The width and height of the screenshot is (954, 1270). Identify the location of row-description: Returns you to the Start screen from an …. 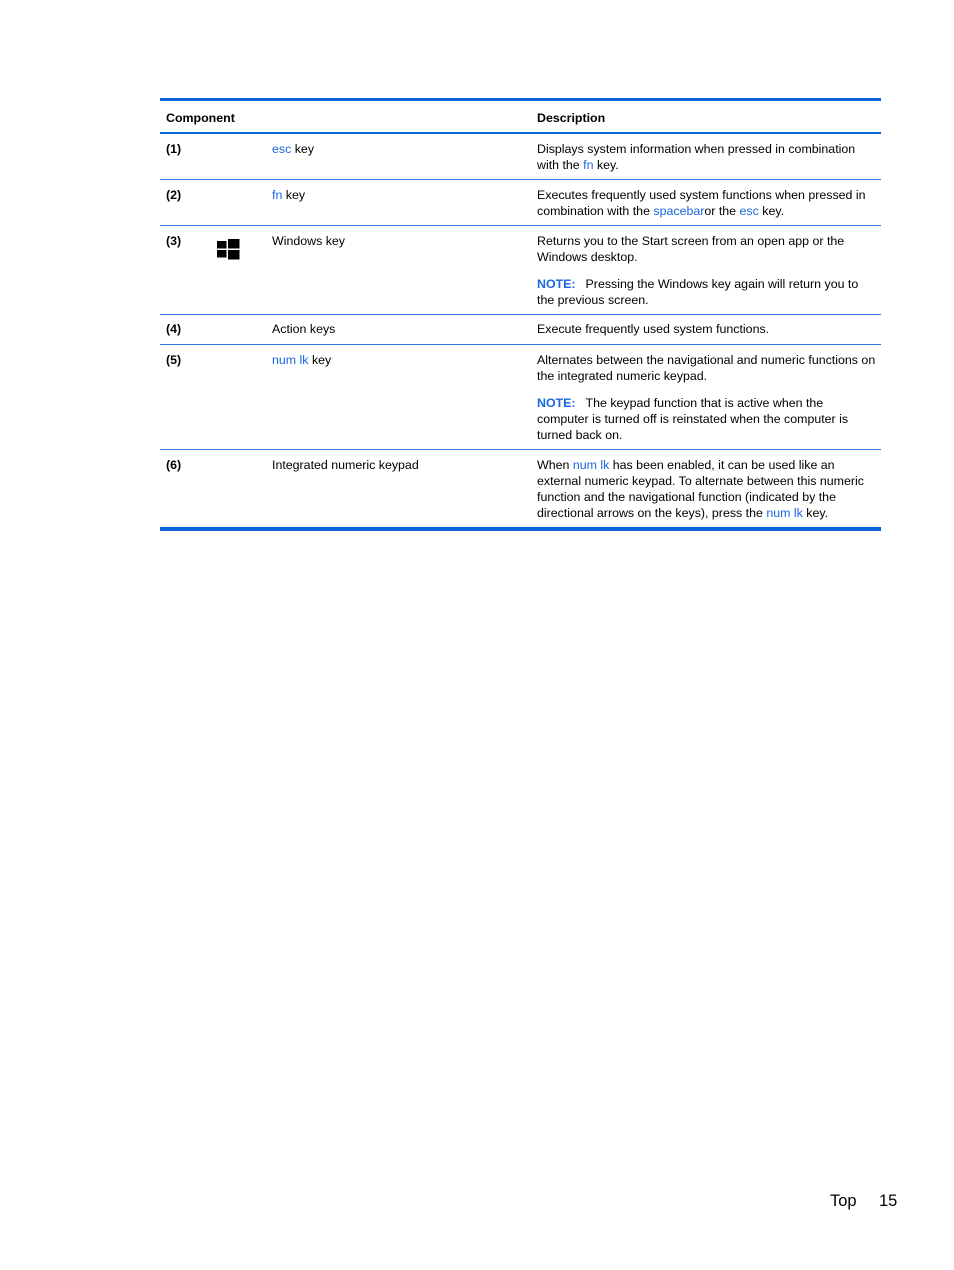
(707, 270).